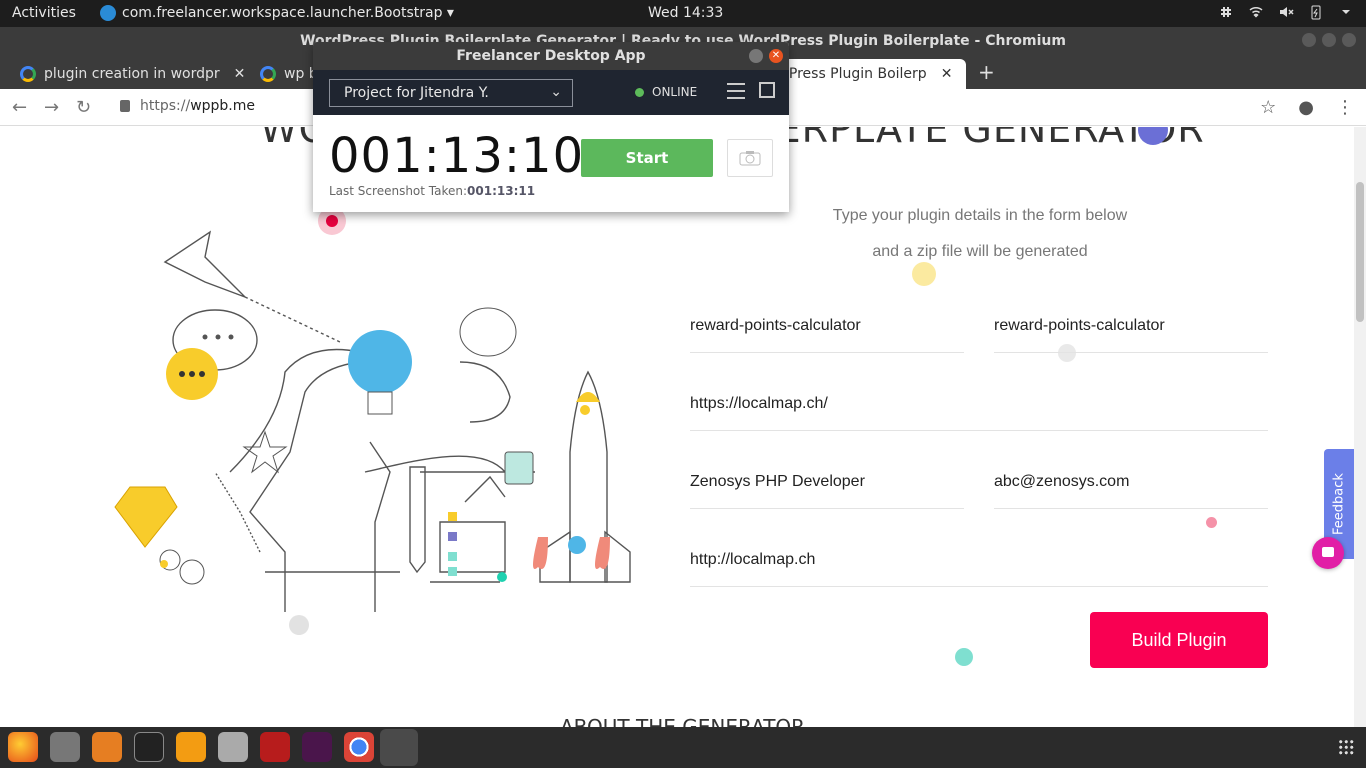 This screenshot has width=1366, height=768. I want to click on window-controls, so click(1329, 40).